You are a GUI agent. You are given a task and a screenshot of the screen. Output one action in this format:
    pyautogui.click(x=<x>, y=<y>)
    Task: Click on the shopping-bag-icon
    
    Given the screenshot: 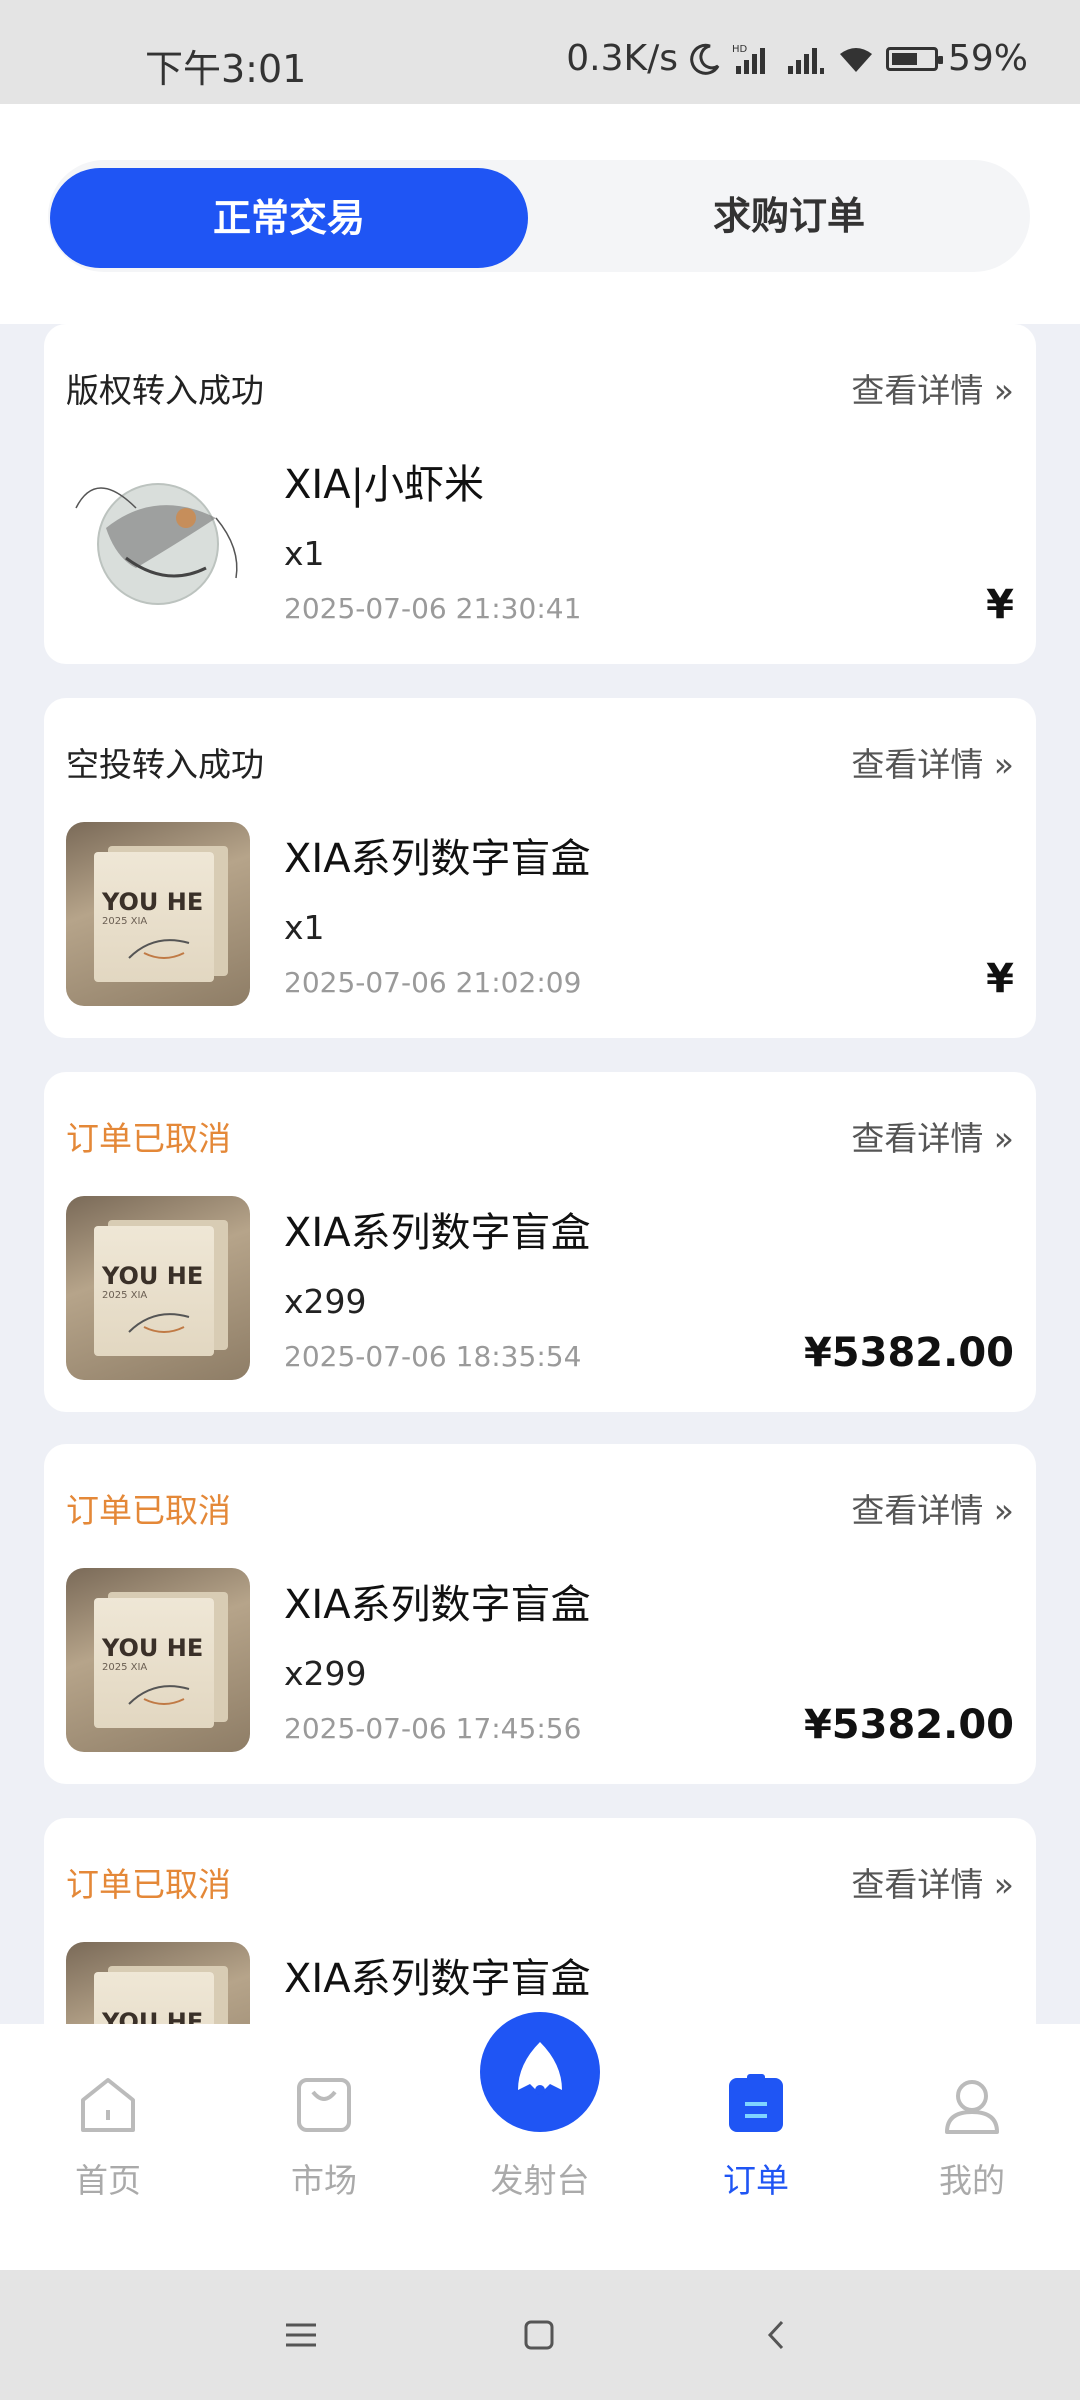 What is the action you would take?
    pyautogui.click(x=324, y=2105)
    